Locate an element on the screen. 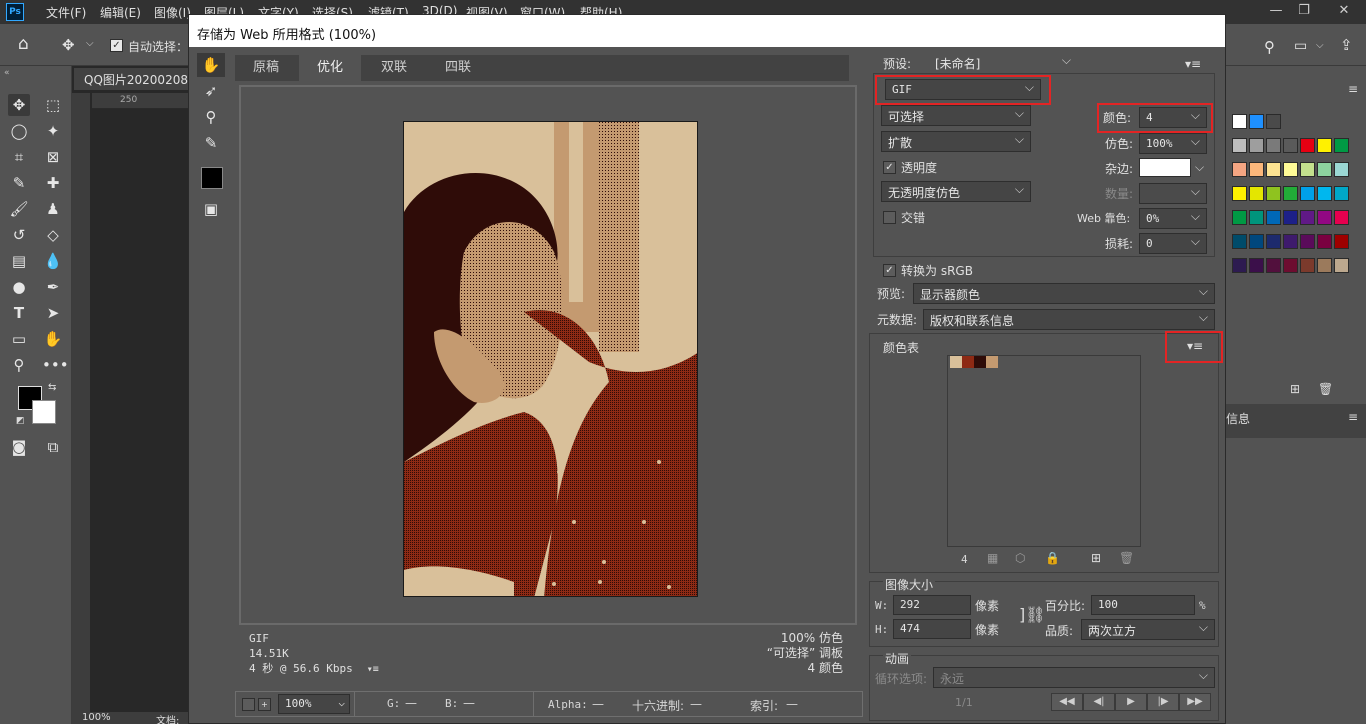 This screenshot has width=1366, height=724. home-icon: ⌂ is located at coordinates (23, 44).